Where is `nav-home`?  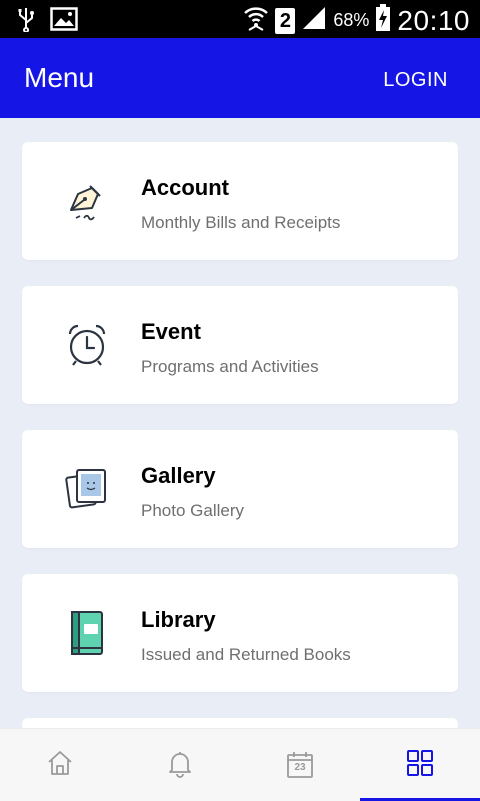 nav-home is located at coordinates (60, 765).